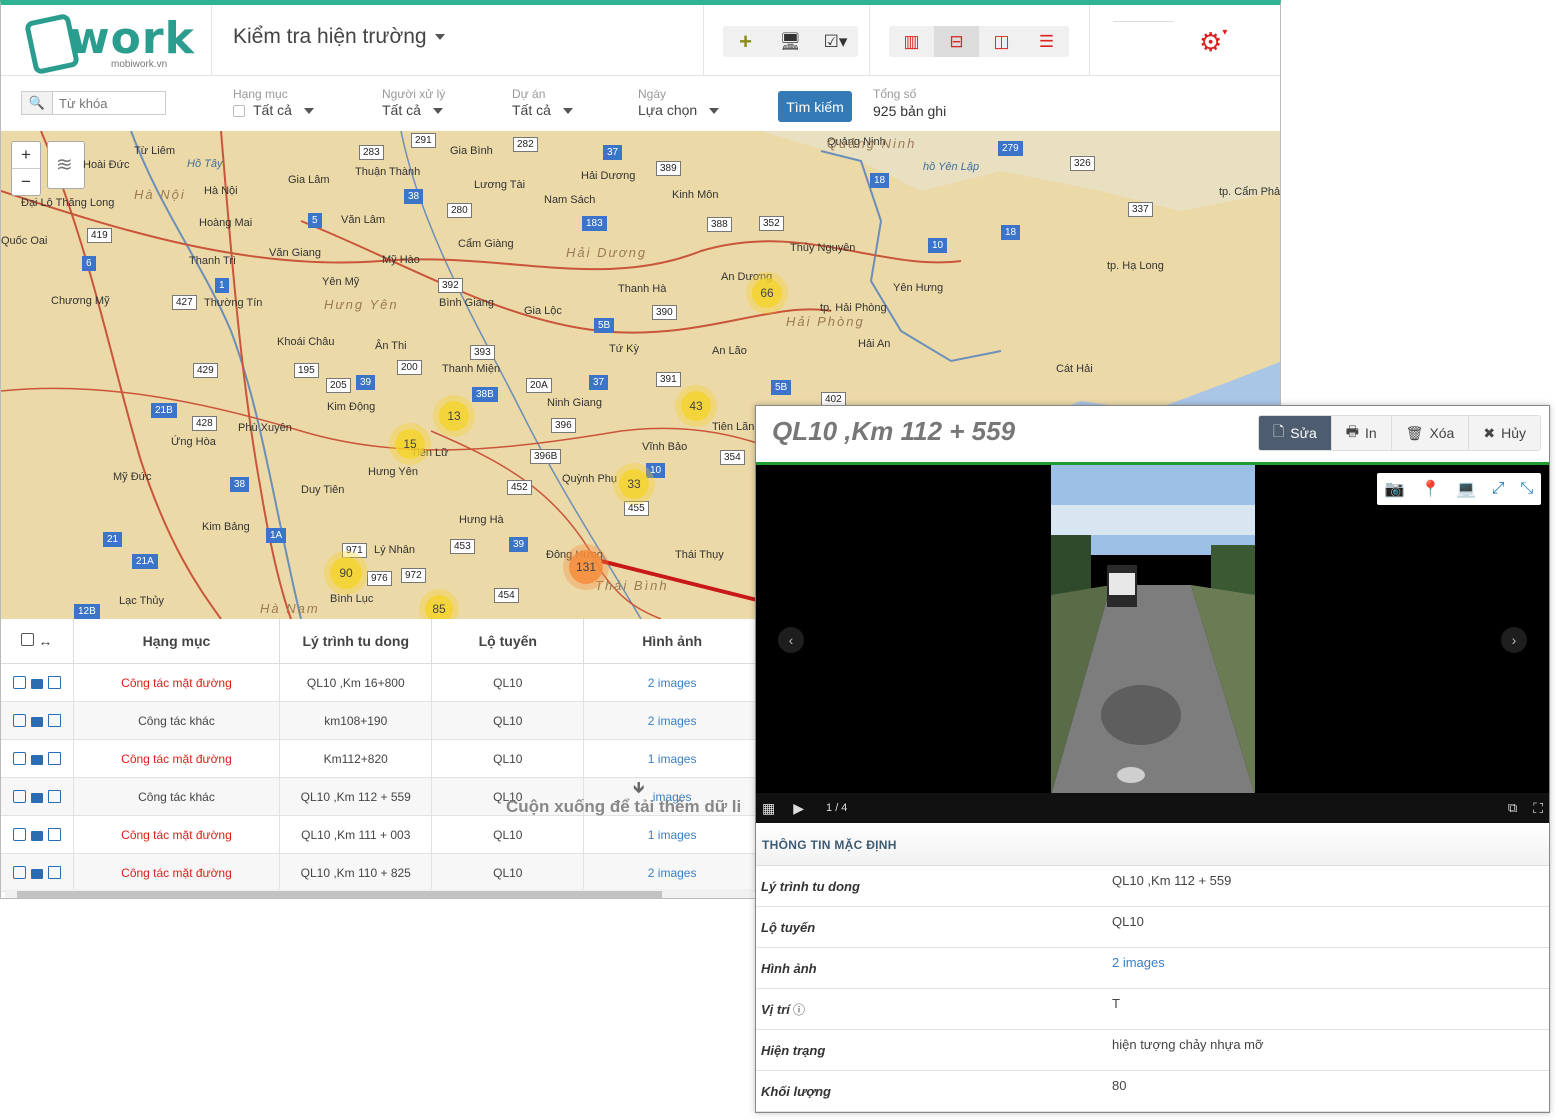 The image size is (1565, 1120). Describe the element at coordinates (24, 241) in the screenshot. I see `map-place-label: Quốc Oai` at that location.